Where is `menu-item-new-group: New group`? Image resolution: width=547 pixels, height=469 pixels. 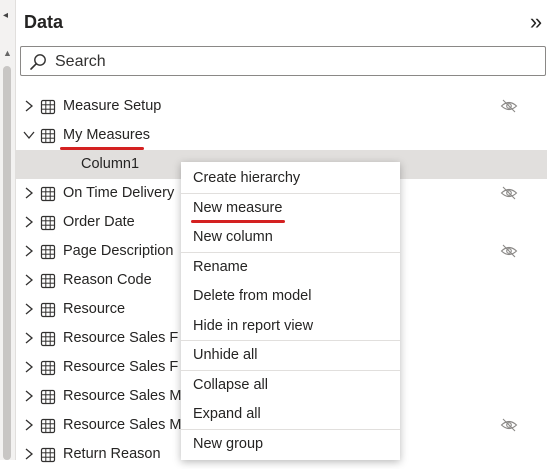
menu-item-new-group: New group is located at coordinates (290, 444).